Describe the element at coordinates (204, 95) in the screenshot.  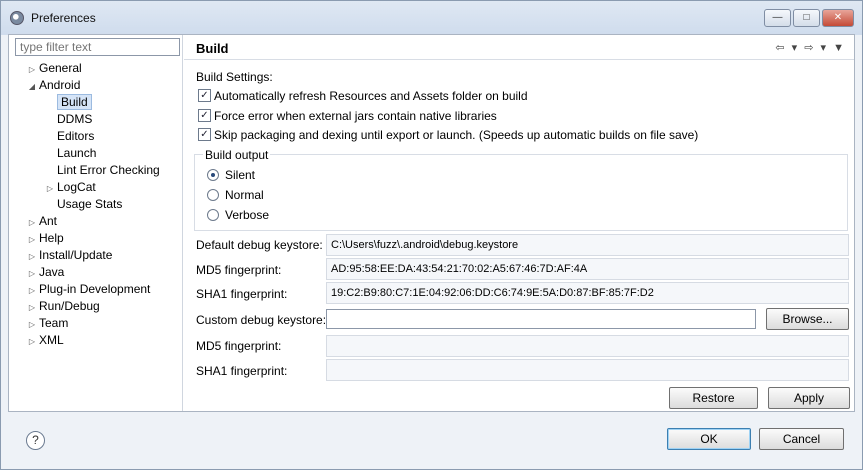
I see `auto-refresh-checkbox: ✓` at that location.